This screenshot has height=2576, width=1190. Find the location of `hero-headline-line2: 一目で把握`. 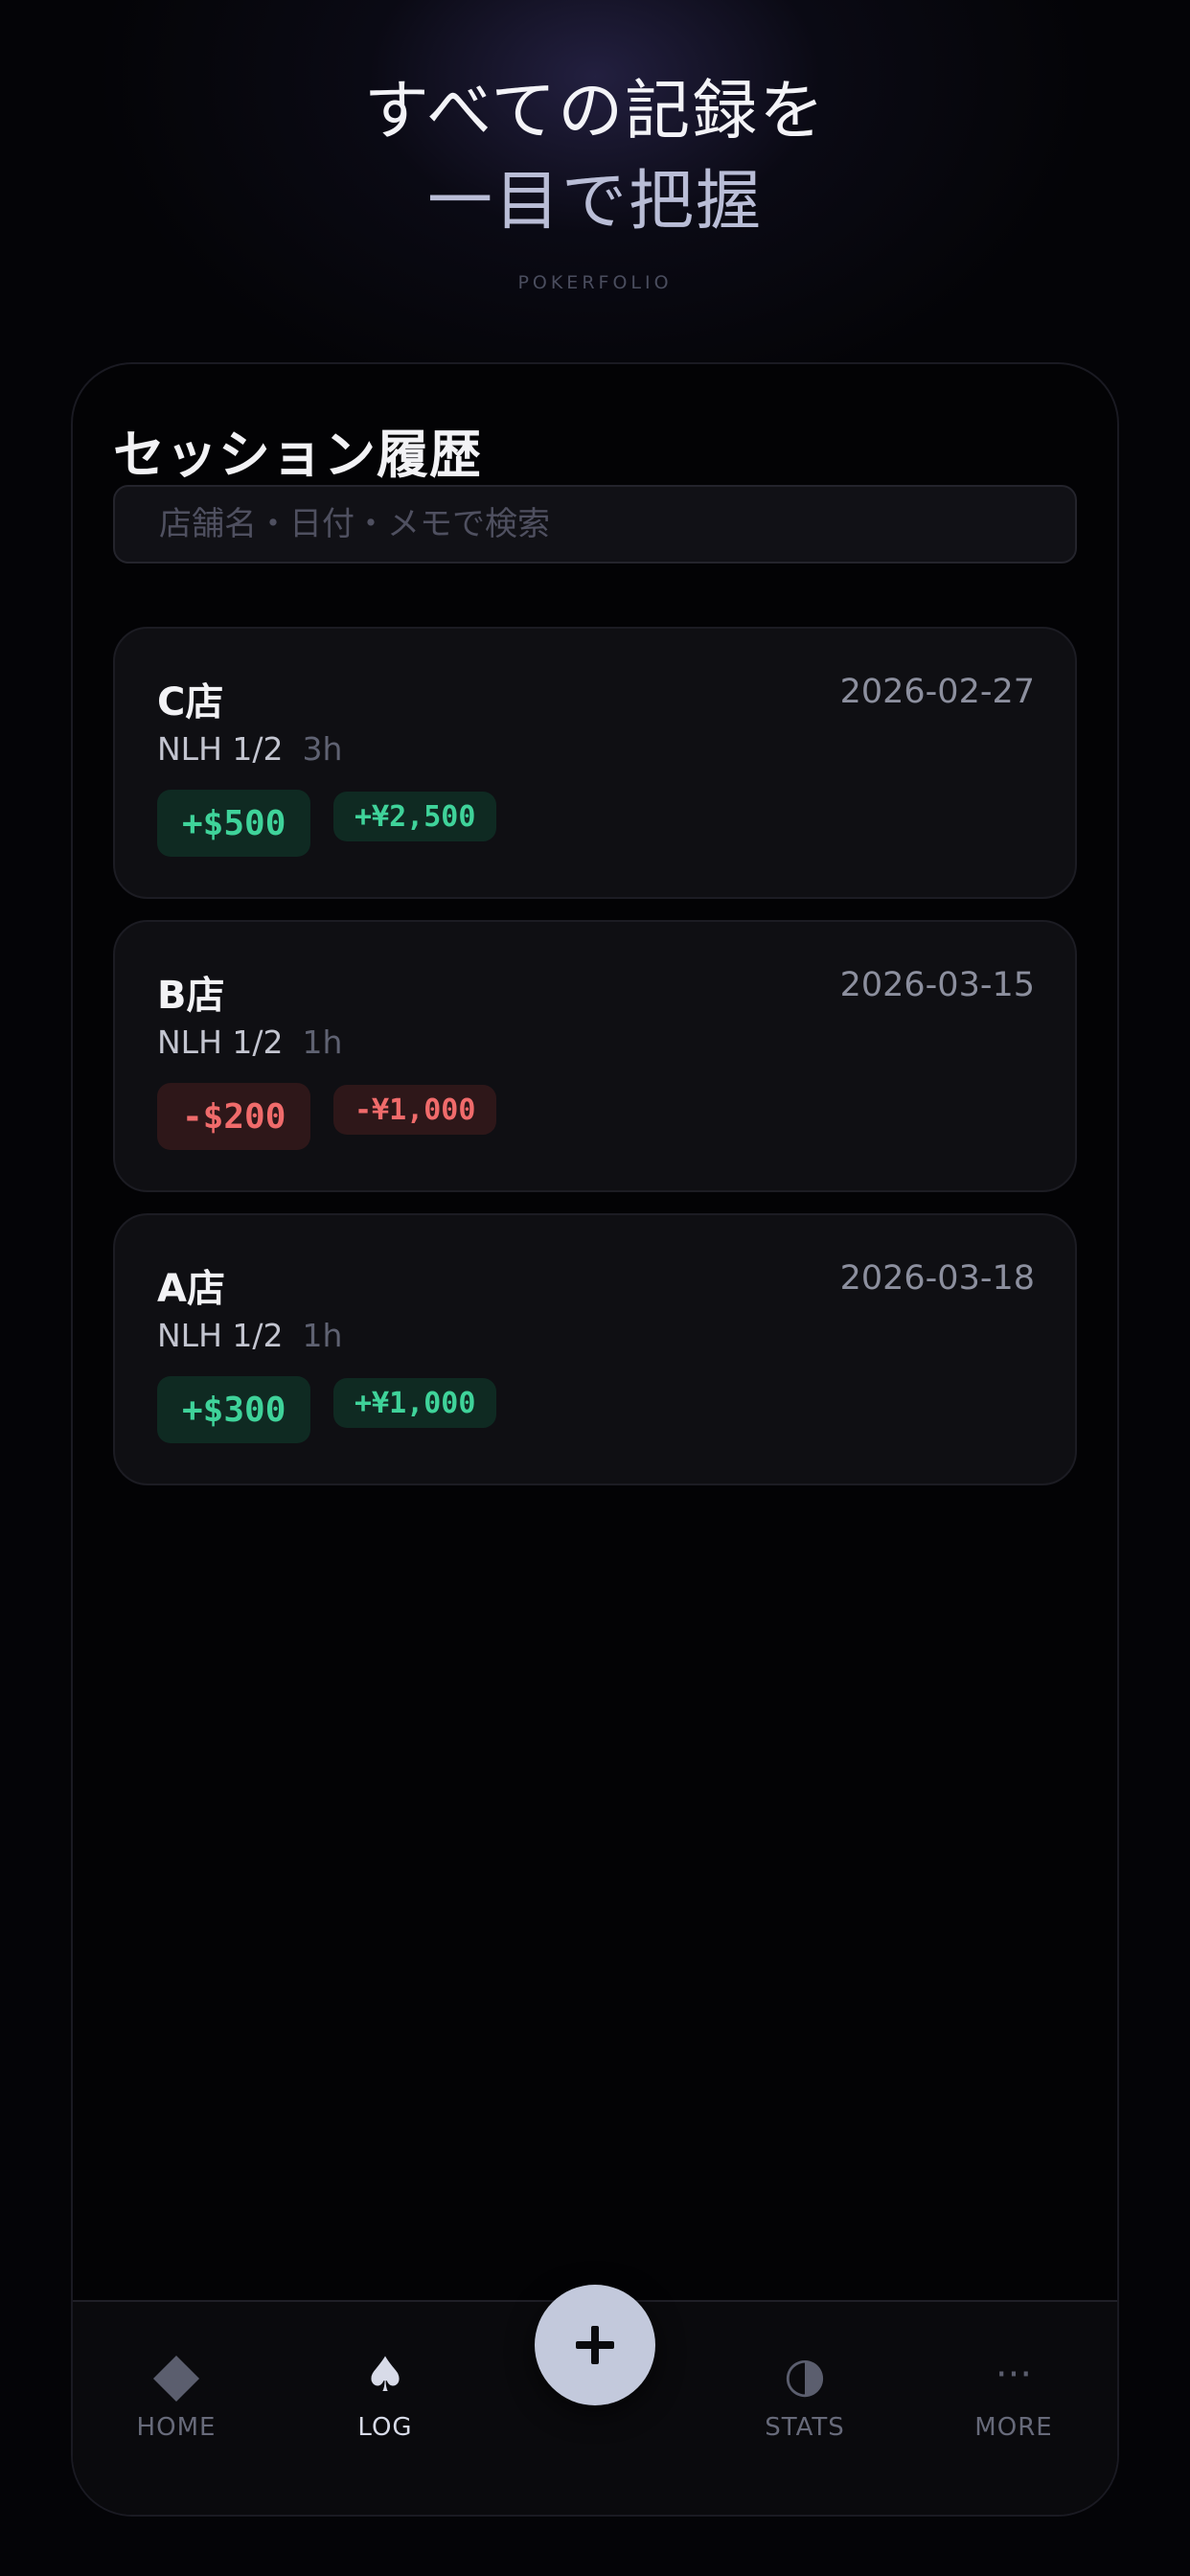

hero-headline-line2: 一目で把握 is located at coordinates (594, 202).